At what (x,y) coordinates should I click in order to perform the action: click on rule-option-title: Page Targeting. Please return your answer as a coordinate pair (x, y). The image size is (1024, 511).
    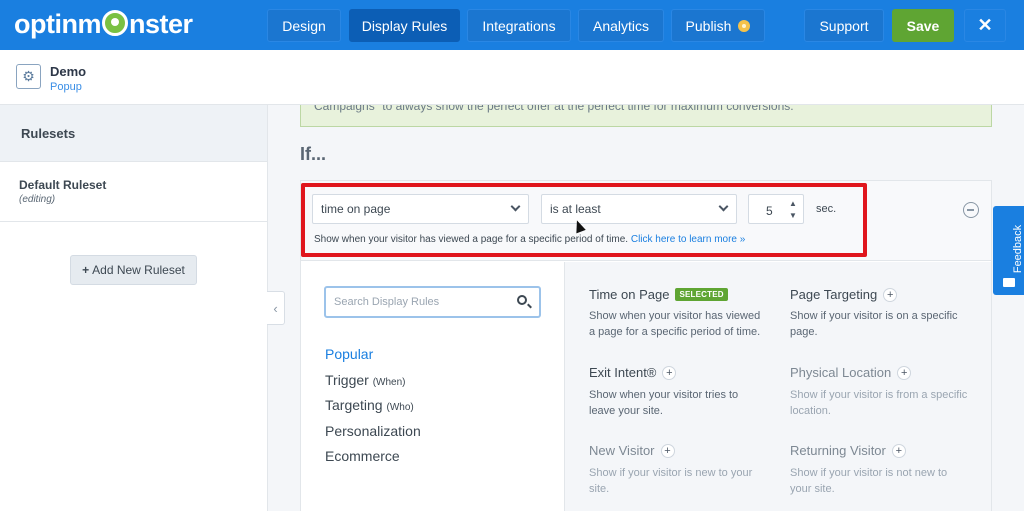
    Looking at the image, I should click on (834, 294).